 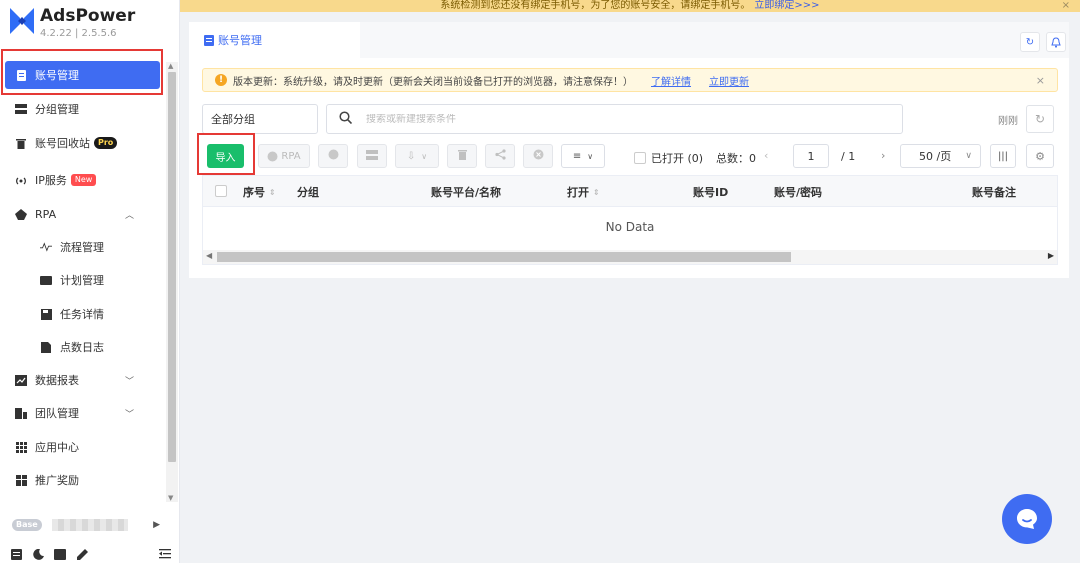 I want to click on sidebar-item-flow-management: 流程管理, so click(x=95, y=247).